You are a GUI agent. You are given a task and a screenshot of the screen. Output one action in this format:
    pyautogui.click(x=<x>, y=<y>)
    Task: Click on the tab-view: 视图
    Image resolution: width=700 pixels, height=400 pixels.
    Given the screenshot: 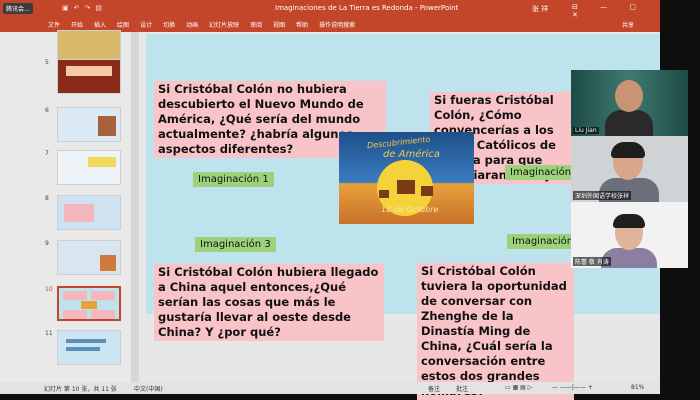 What is the action you would take?
    pyautogui.click(x=279, y=24)
    